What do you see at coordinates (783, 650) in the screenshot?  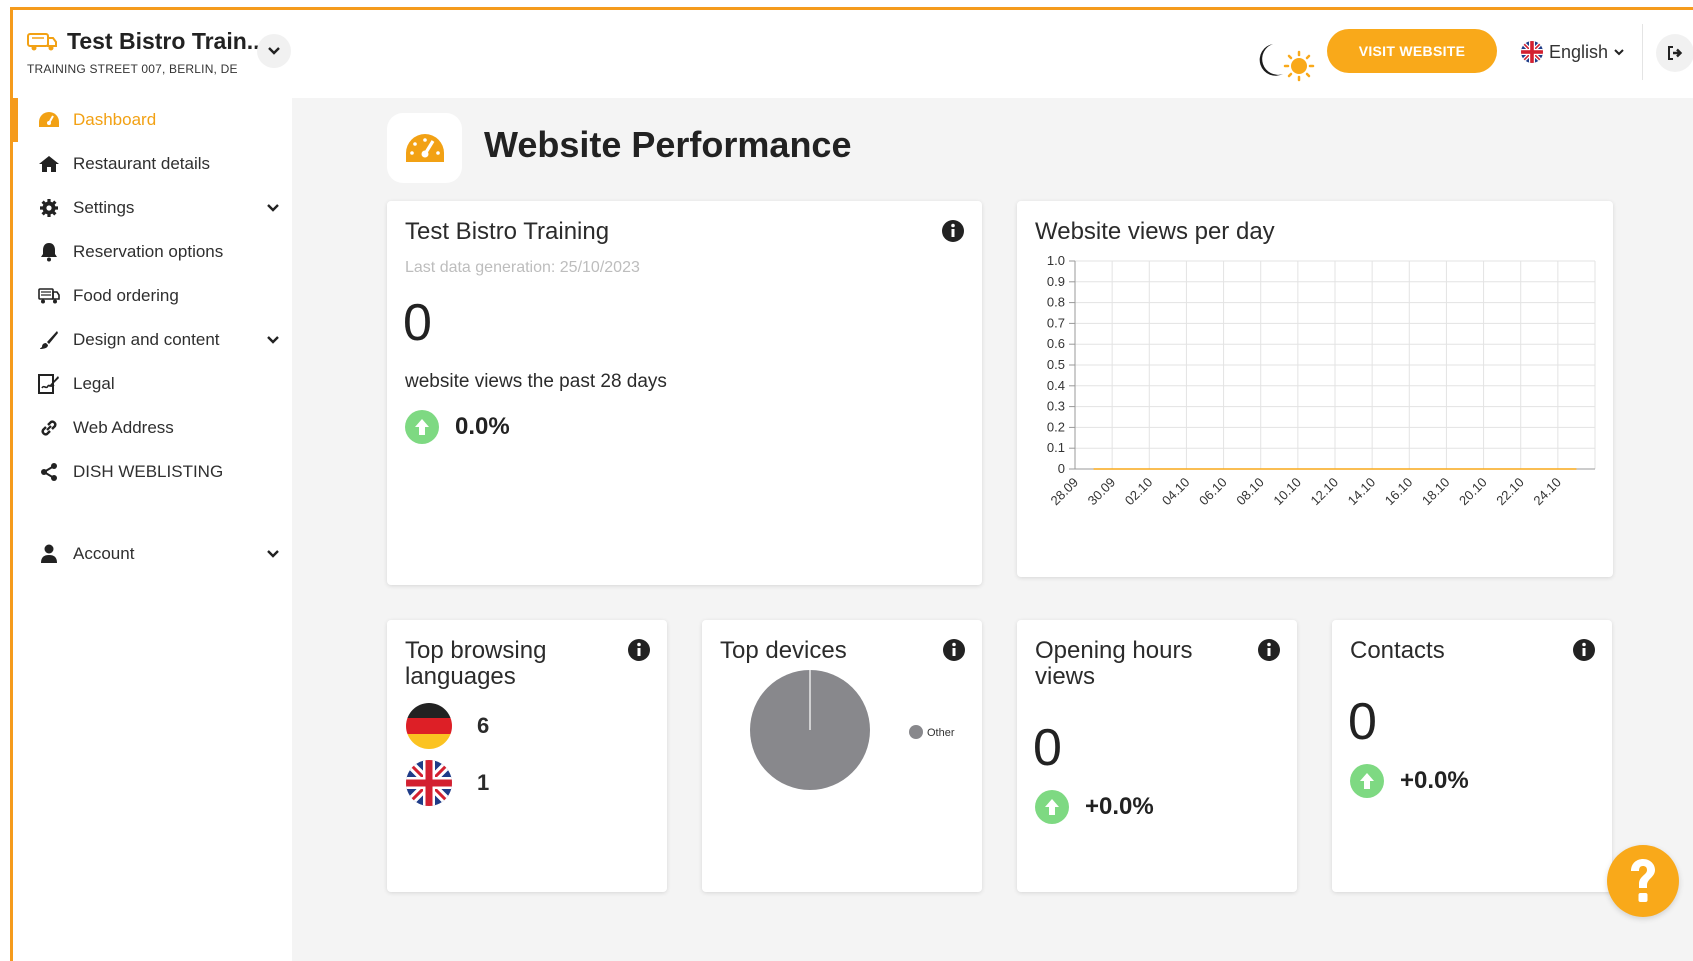 I see `devices-card-title: Top devices` at bounding box center [783, 650].